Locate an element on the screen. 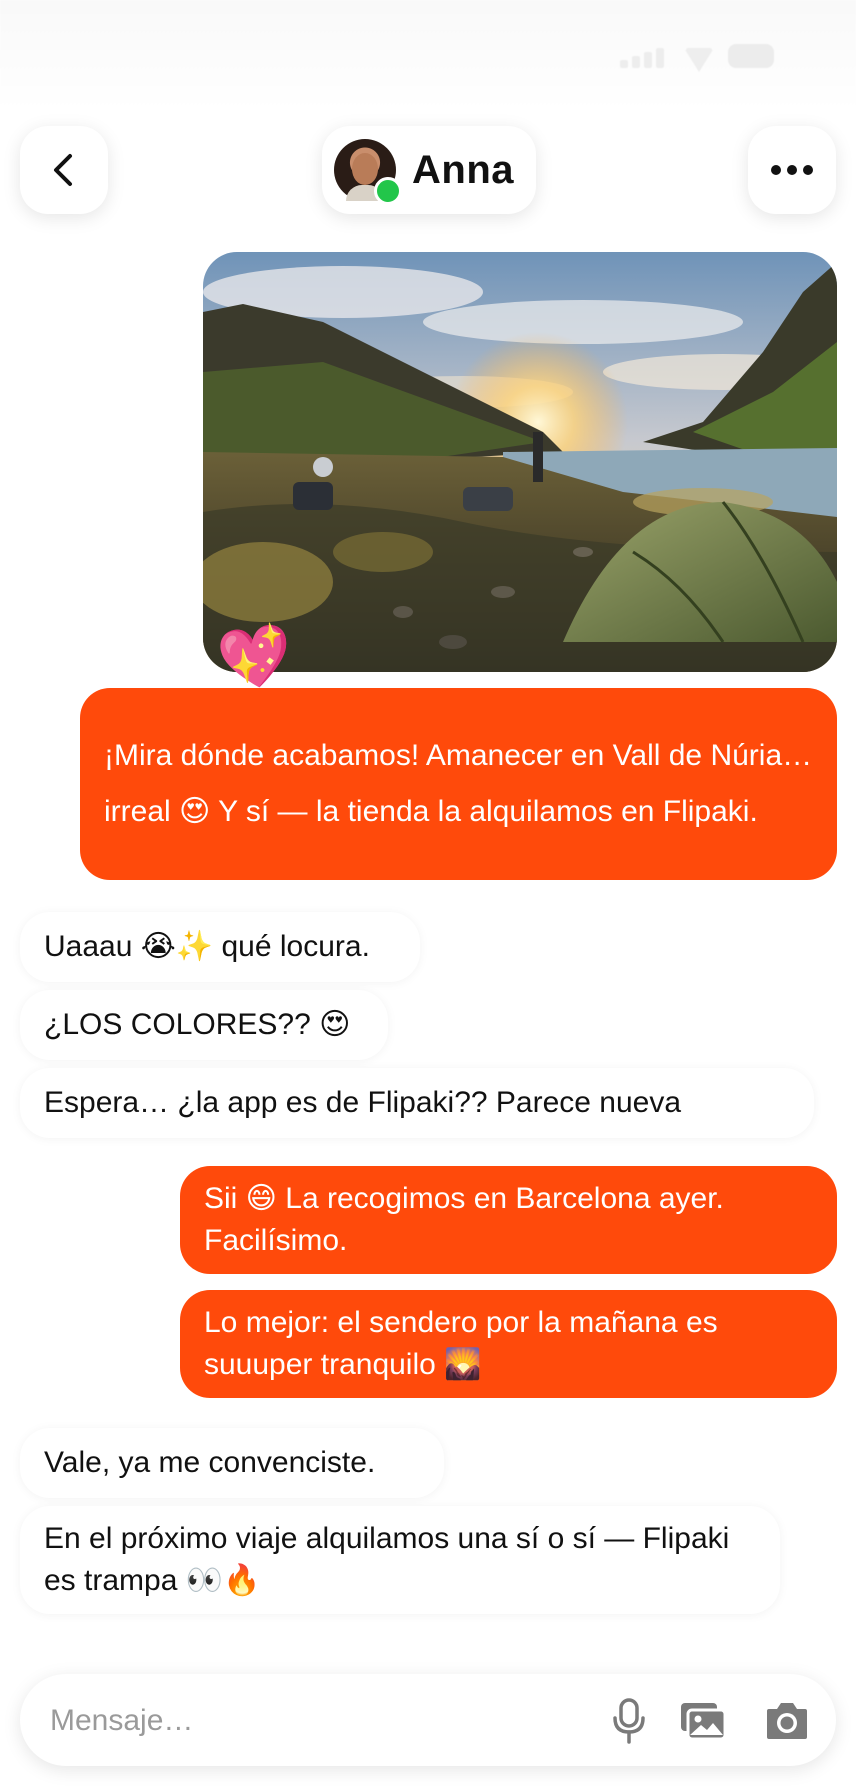 Image resolution: width=856 pixels, height=1790 pixels. more-options-button is located at coordinates (792, 170).